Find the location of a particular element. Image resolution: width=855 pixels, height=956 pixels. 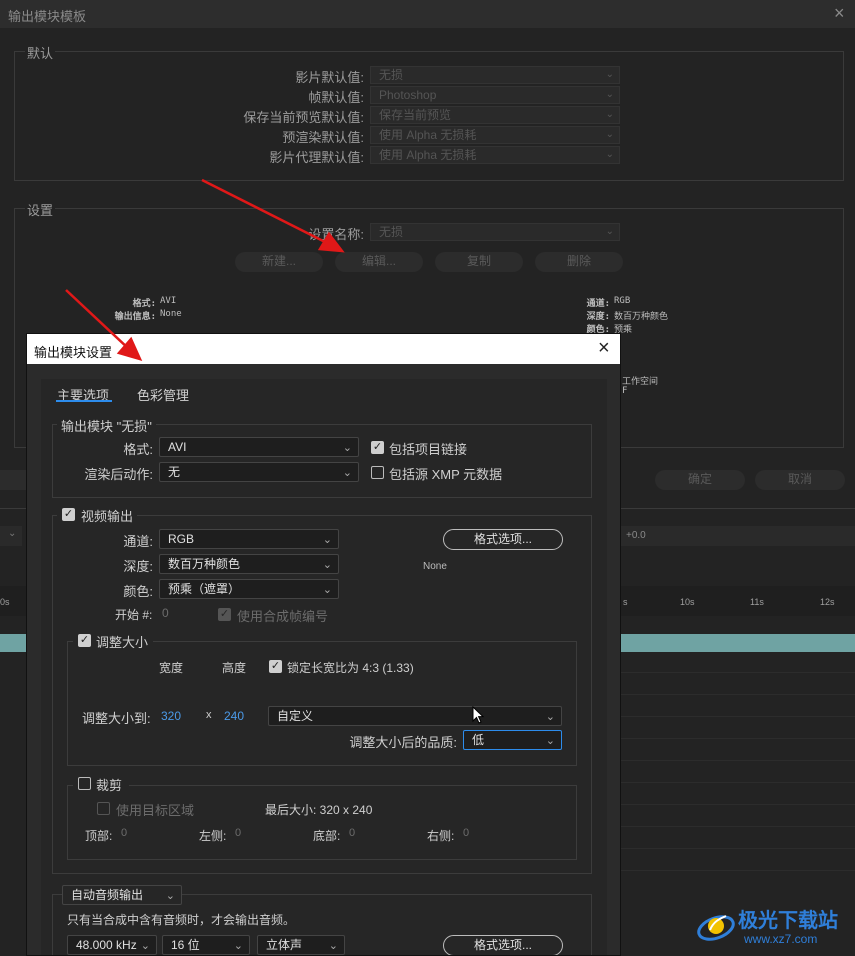

watermark-logo-icon is located at coordinates (716, 928).